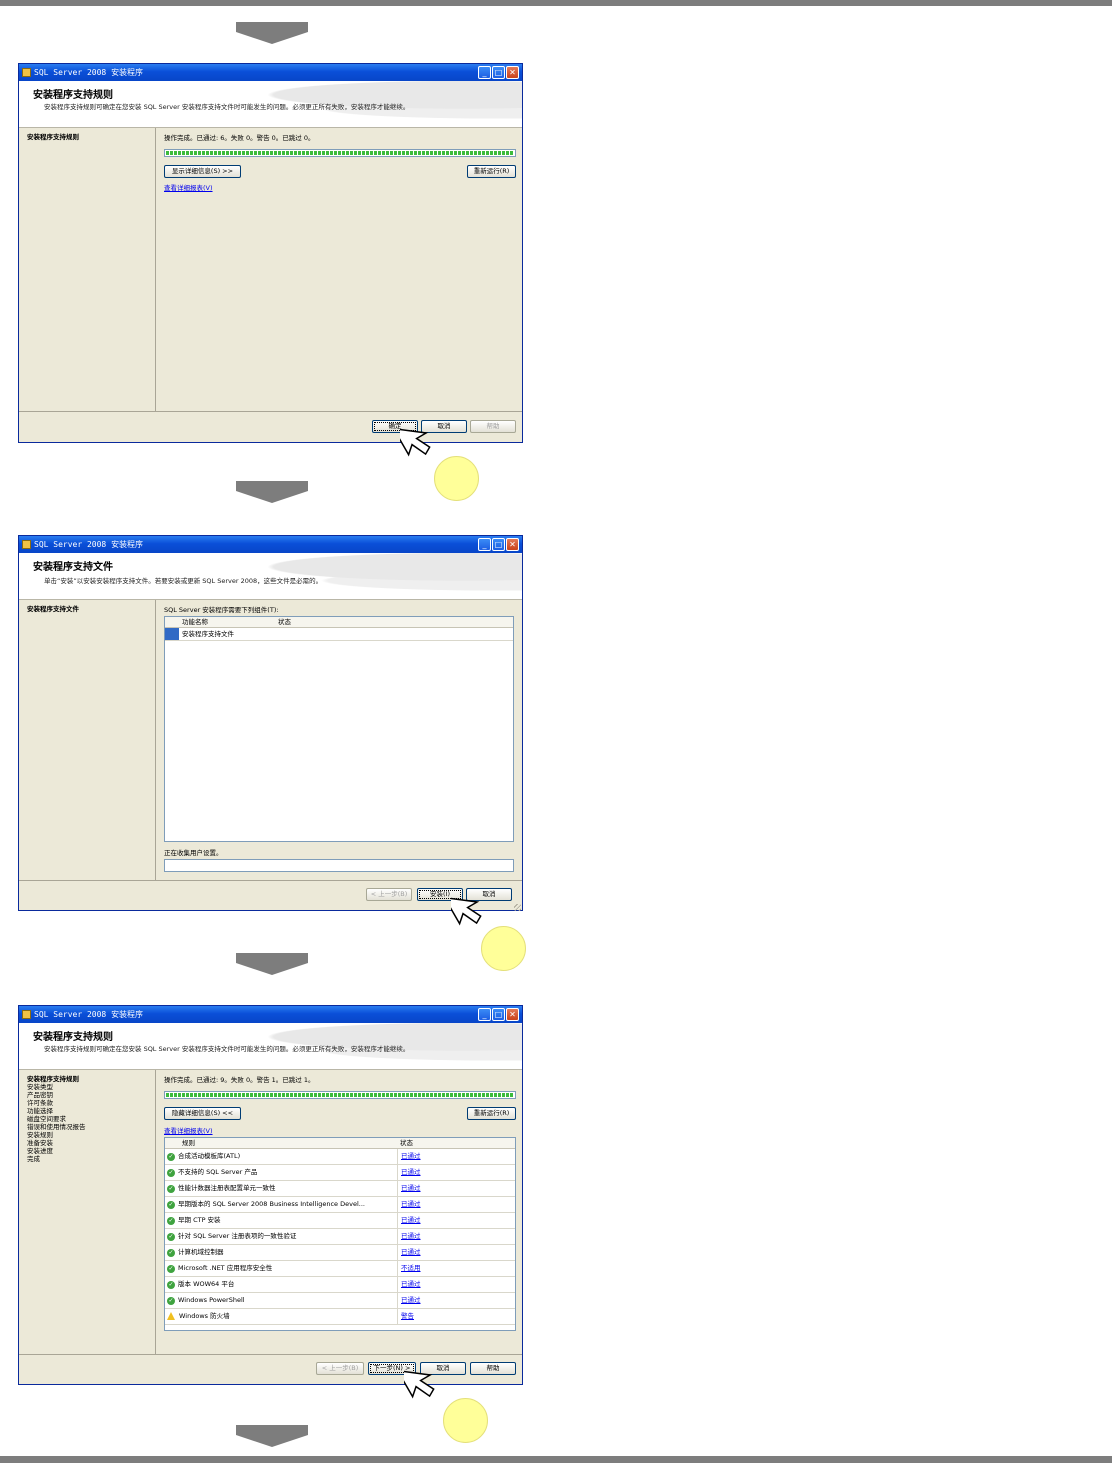 Image resolution: width=1112 pixels, height=1463 pixels. Describe the element at coordinates (339, 729) in the screenshot. I see `components-grid: 功能名称 状态 安装程序支持文件` at that location.